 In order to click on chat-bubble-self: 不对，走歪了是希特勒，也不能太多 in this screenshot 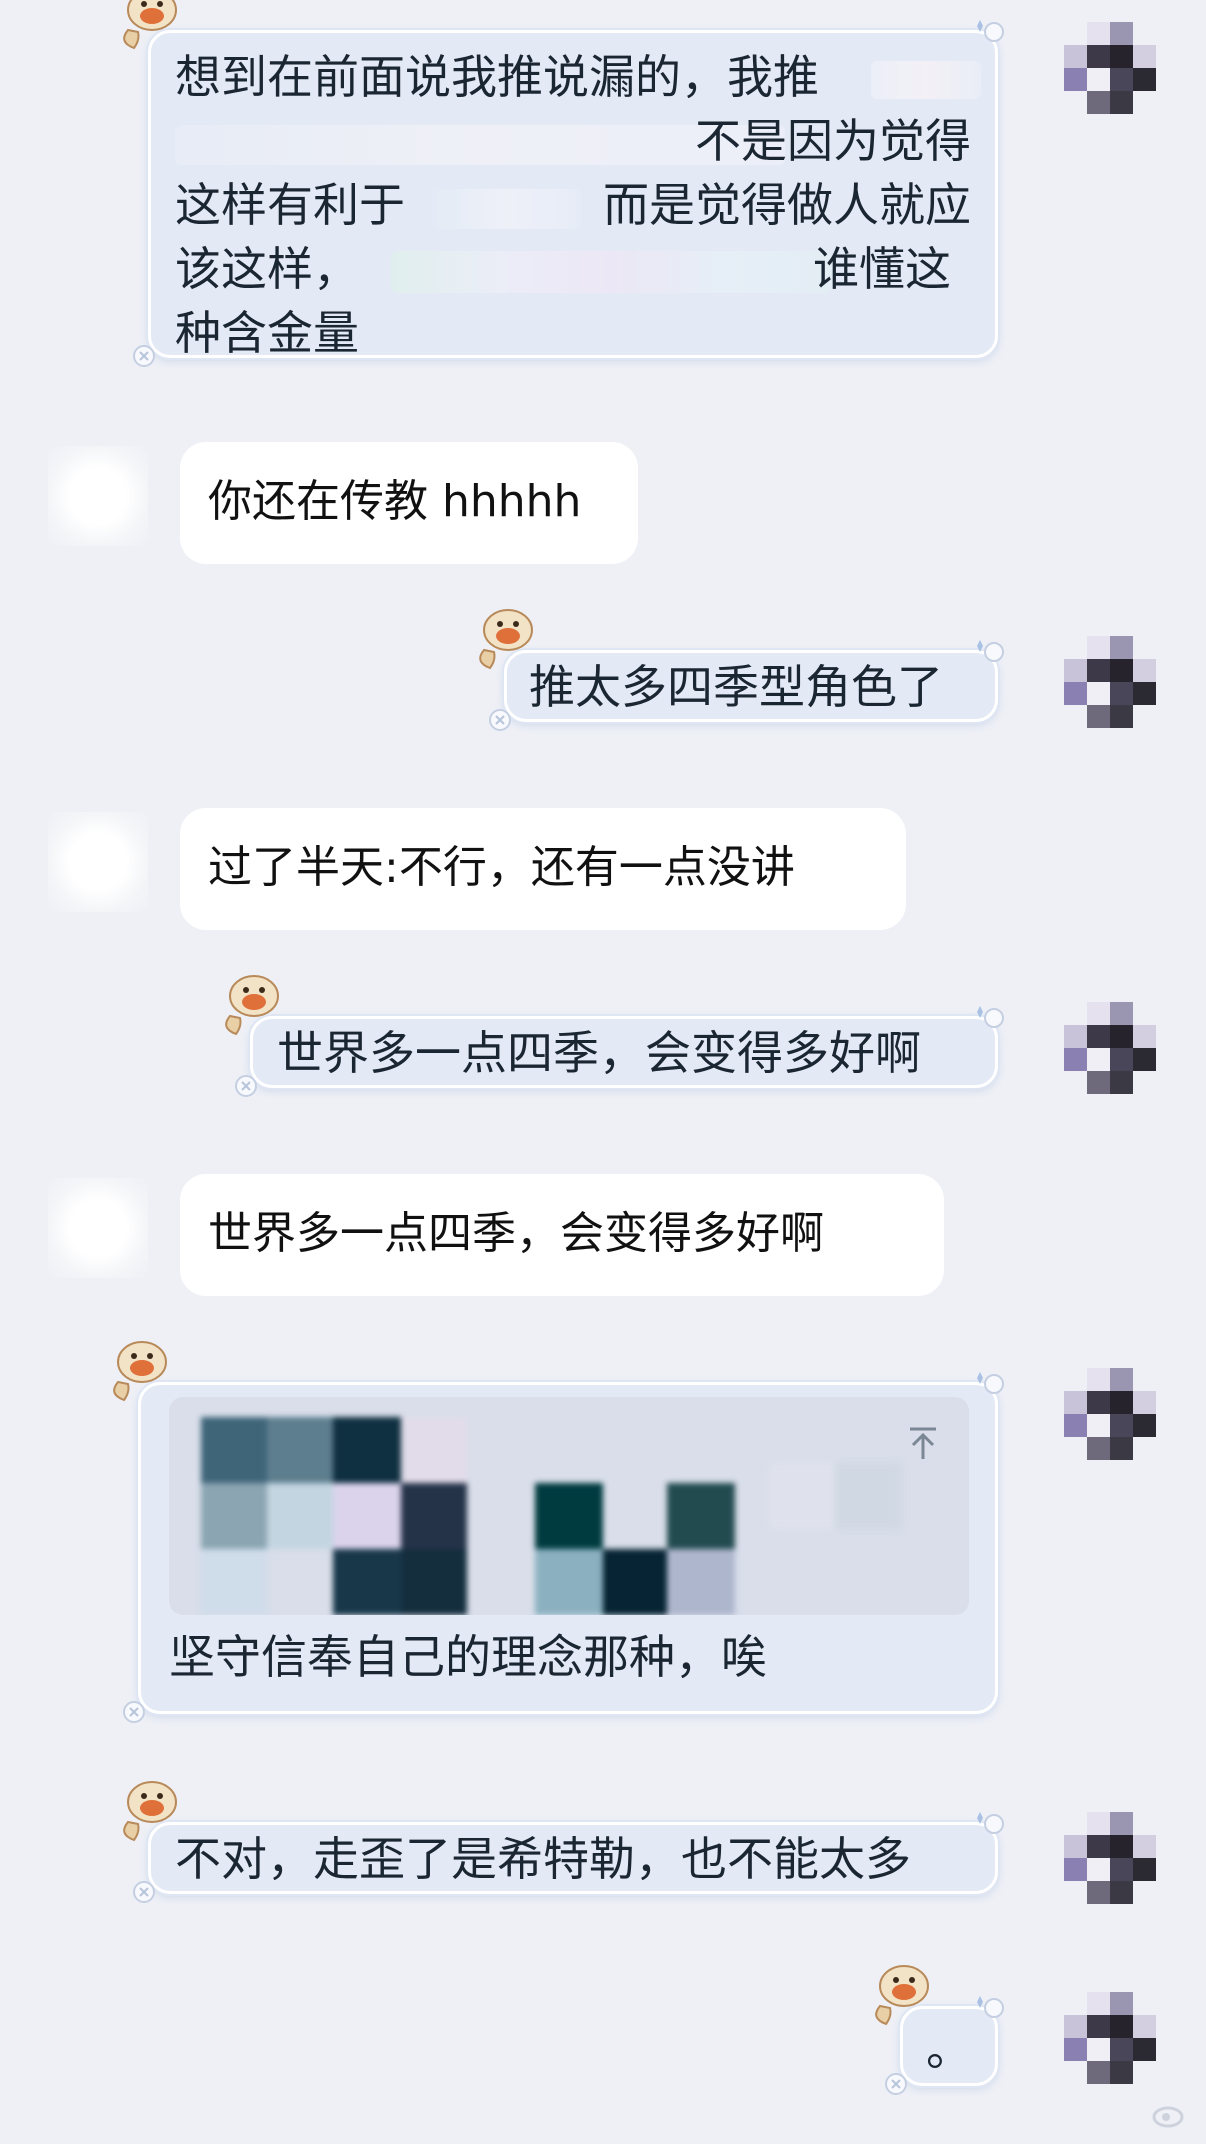, I will do `click(573, 1858)`.